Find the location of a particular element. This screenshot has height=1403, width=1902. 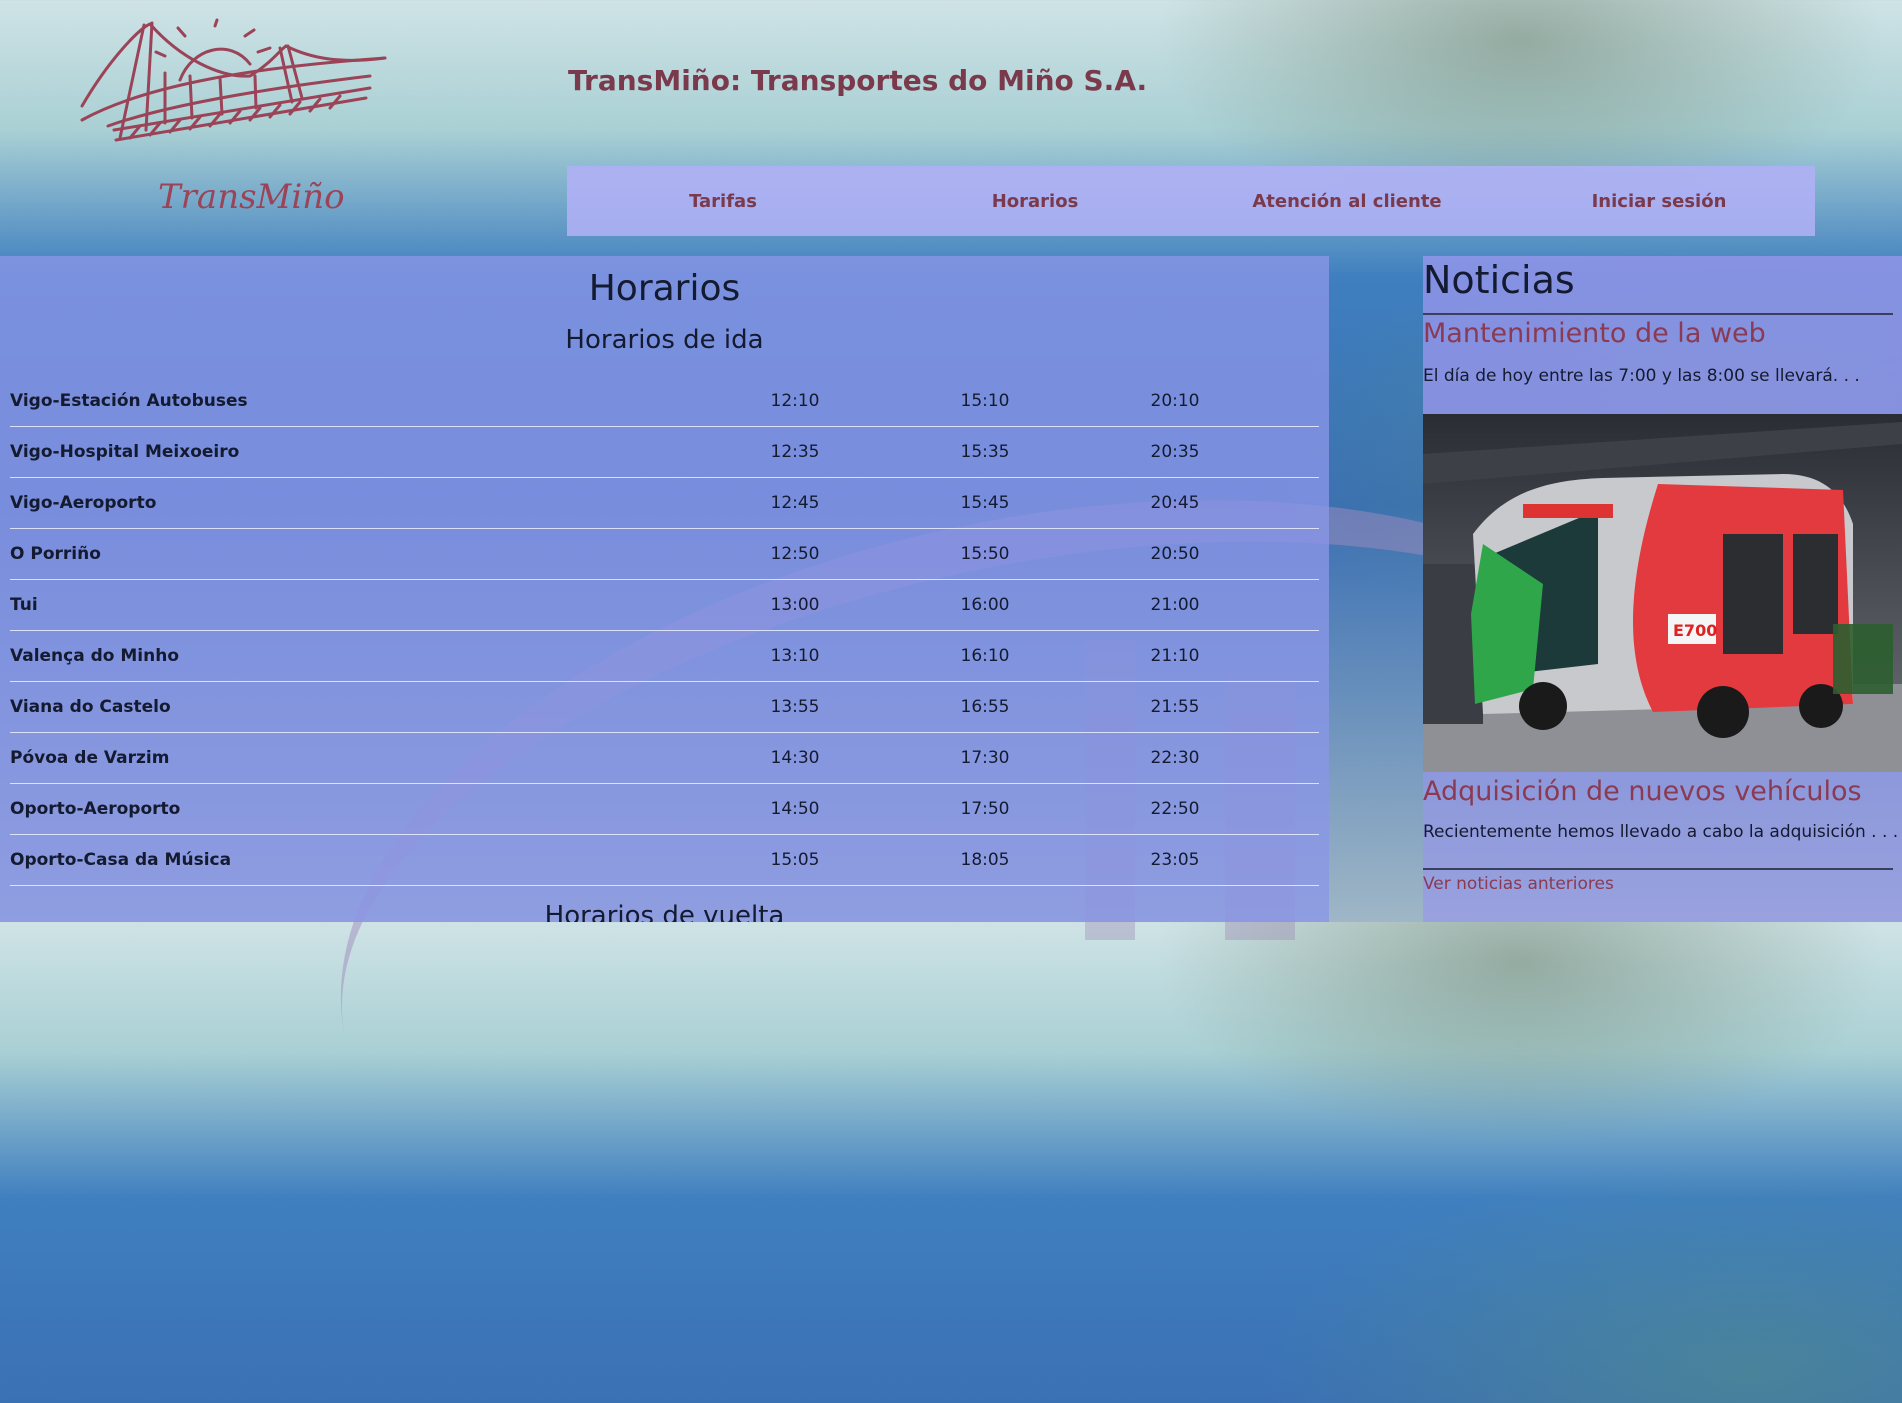

departure-time: 16:55 is located at coordinates (985, 707).